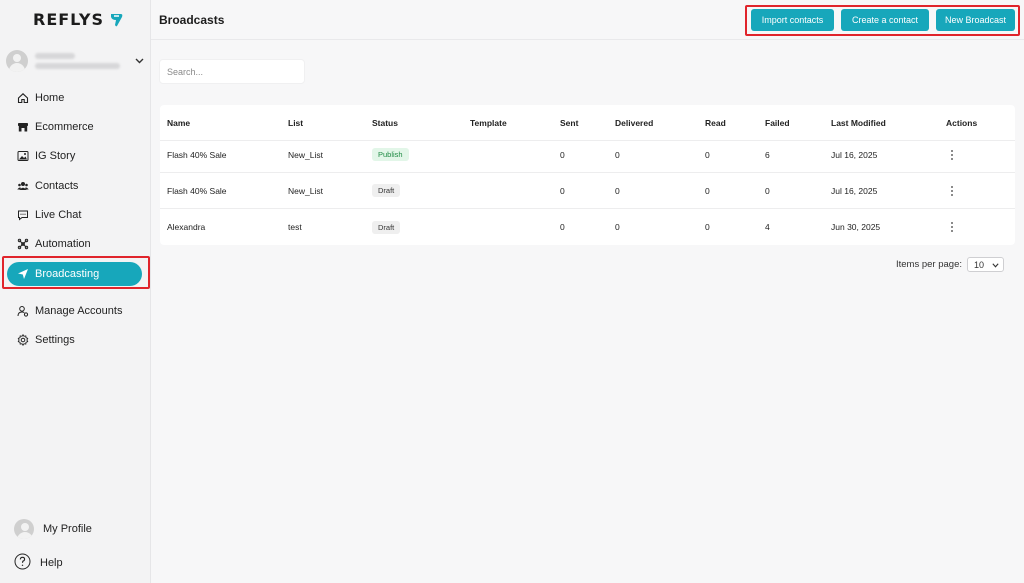  What do you see at coordinates (75, 61) in the screenshot?
I see `account-switcher` at bounding box center [75, 61].